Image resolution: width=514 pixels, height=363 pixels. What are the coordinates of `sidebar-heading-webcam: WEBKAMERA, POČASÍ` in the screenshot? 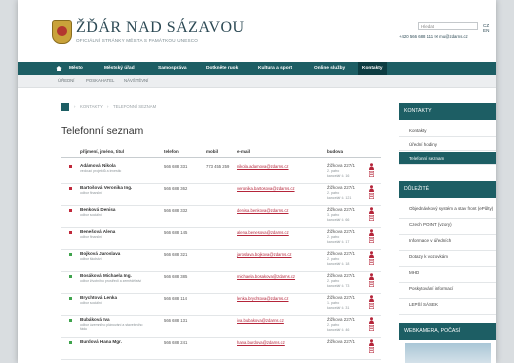 It's located at (447, 331).